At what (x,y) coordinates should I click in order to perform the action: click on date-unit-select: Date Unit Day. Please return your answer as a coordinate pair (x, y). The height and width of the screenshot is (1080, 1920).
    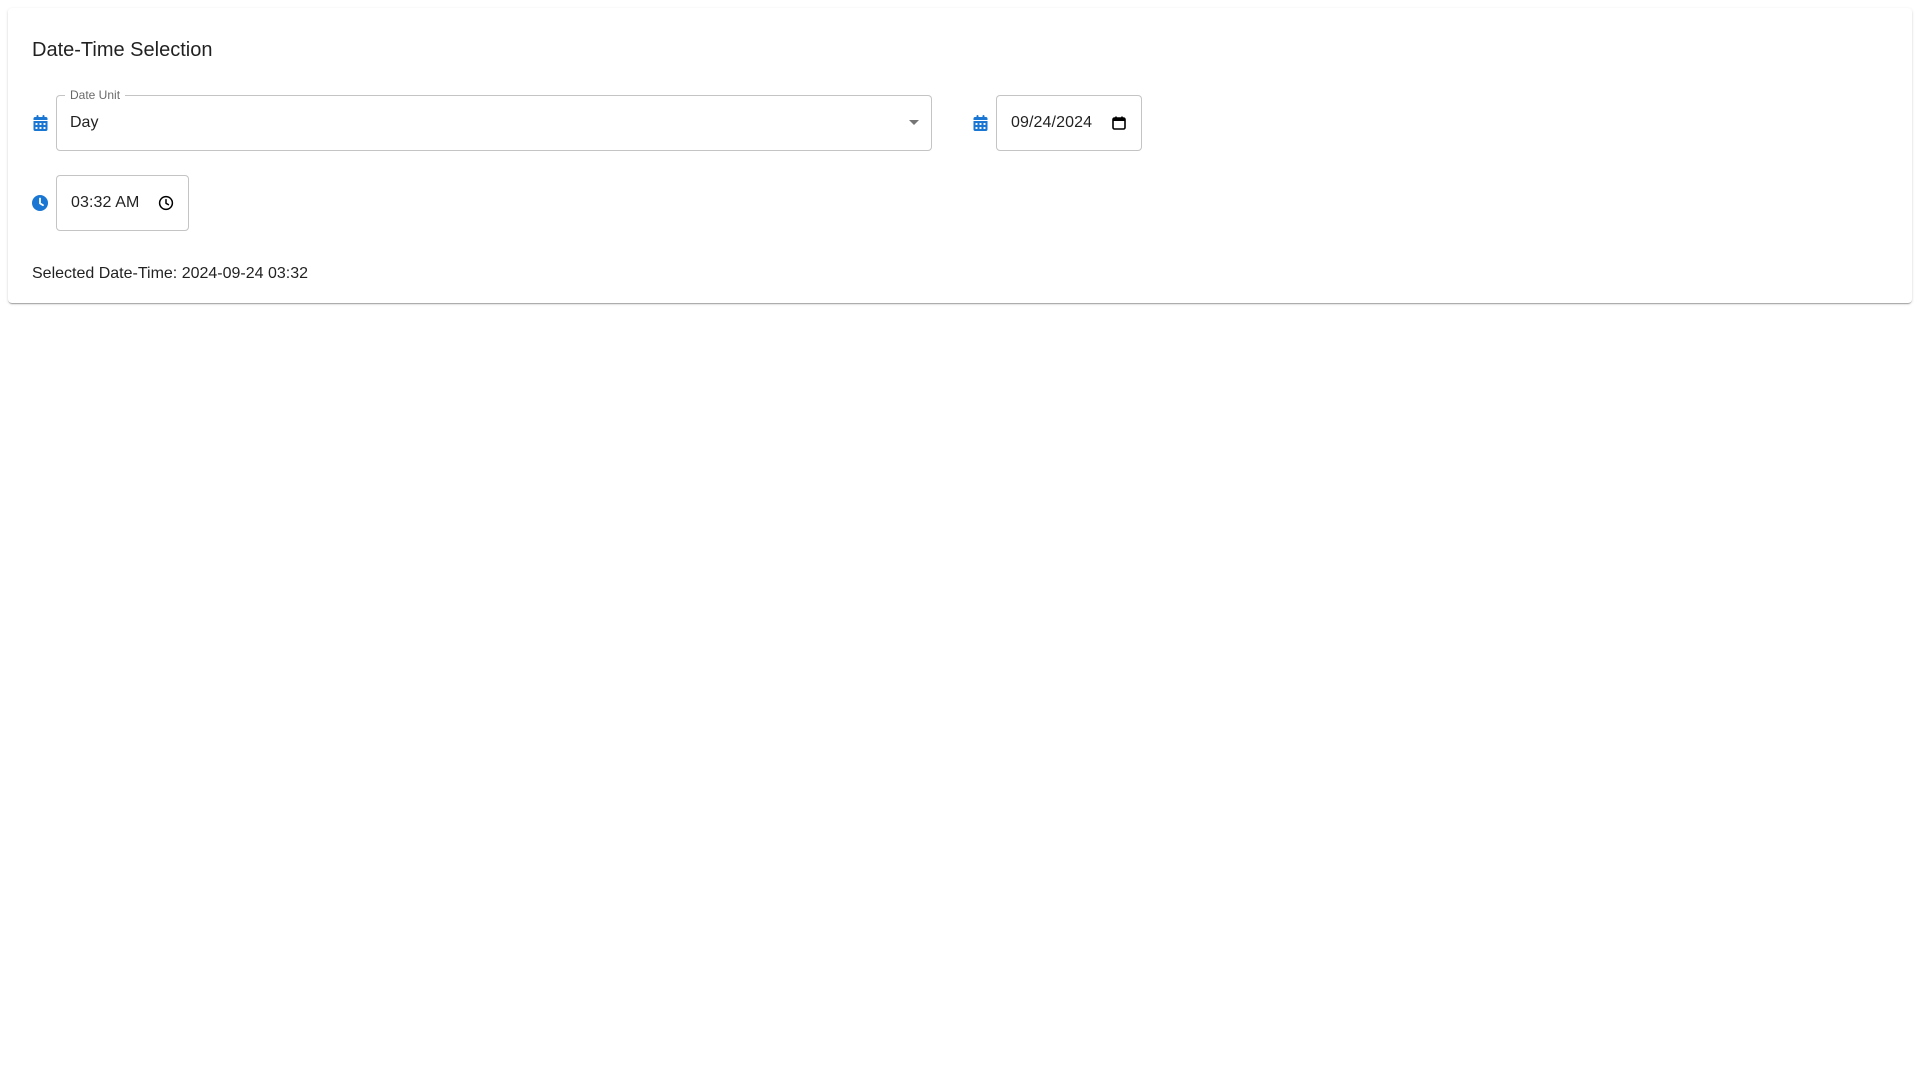
    Looking at the image, I should click on (494, 119).